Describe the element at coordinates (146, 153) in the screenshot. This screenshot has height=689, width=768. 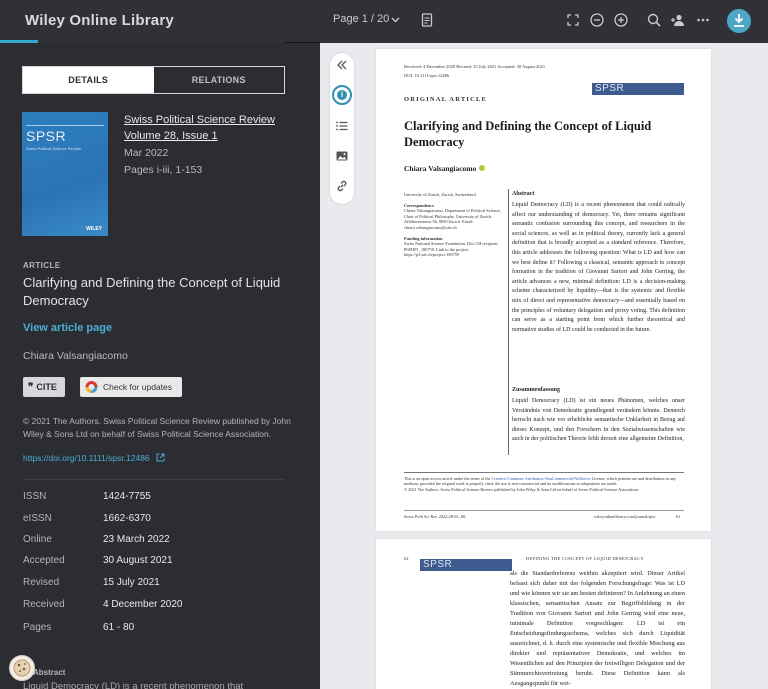
I see `issue-date: Mar 2022` at that location.